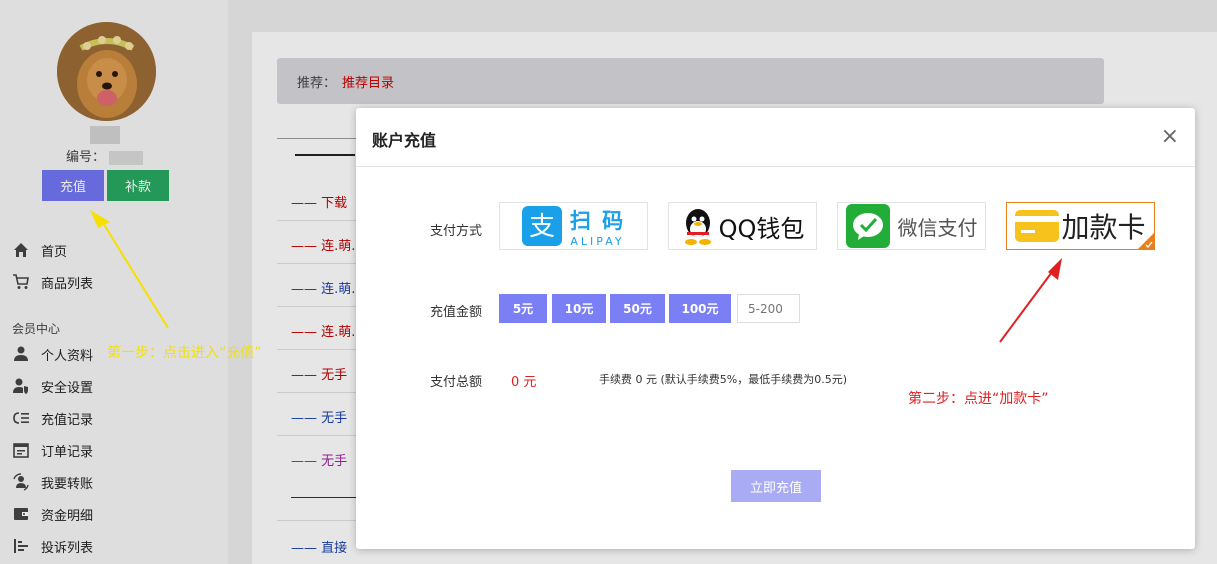 The height and width of the screenshot is (564, 1217). Describe the element at coordinates (184, 353) in the screenshot. I see `step1-annotation: 第一步：点击进入“充值”` at that location.